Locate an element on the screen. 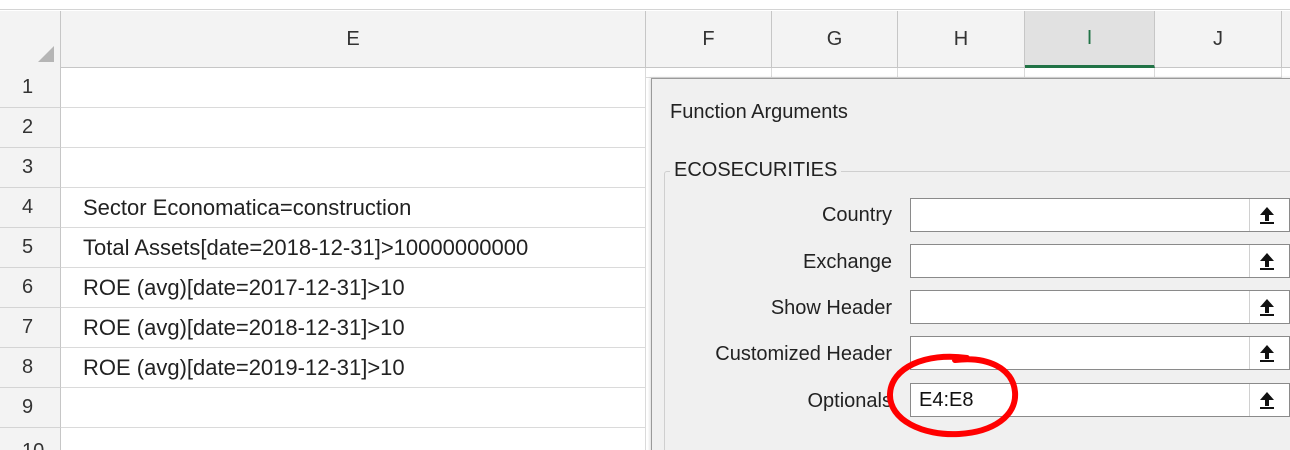  cell-e10 is located at coordinates (353, 439).